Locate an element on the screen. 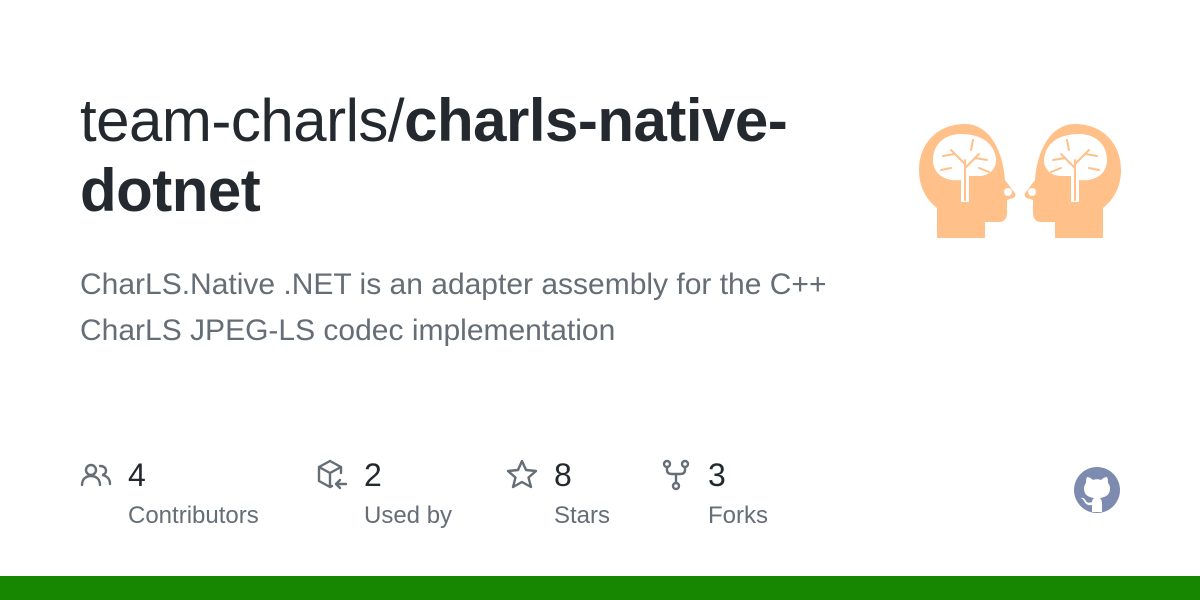  repo-owner: team-charls/ is located at coordinates (242, 120).